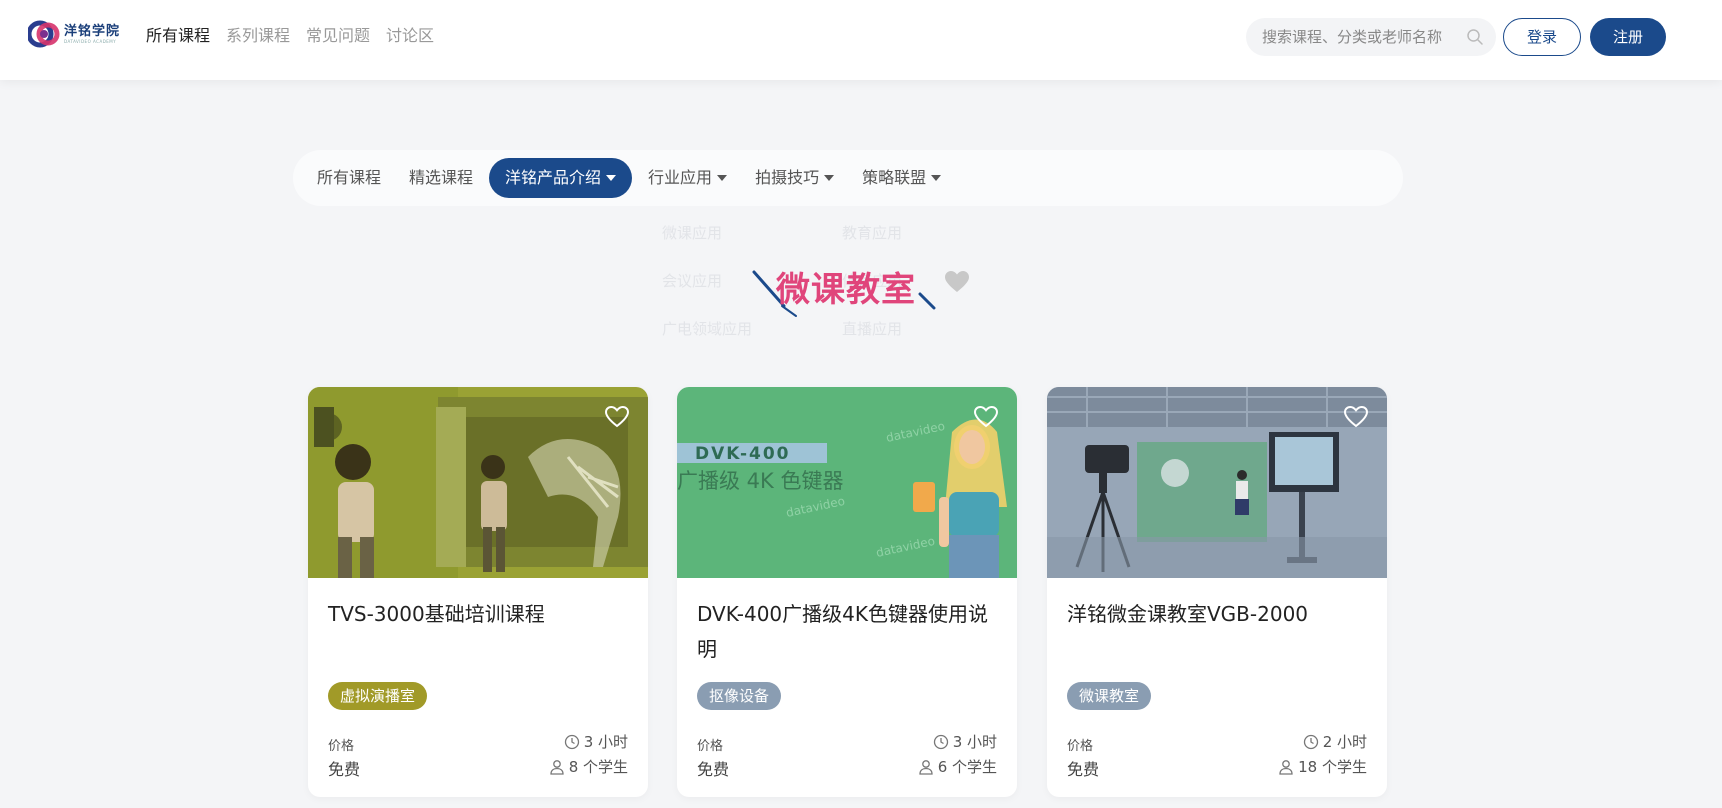 The height and width of the screenshot is (808, 1722). Describe the element at coordinates (894, 177) in the screenshot. I see `category-label: 策略联盟` at that location.